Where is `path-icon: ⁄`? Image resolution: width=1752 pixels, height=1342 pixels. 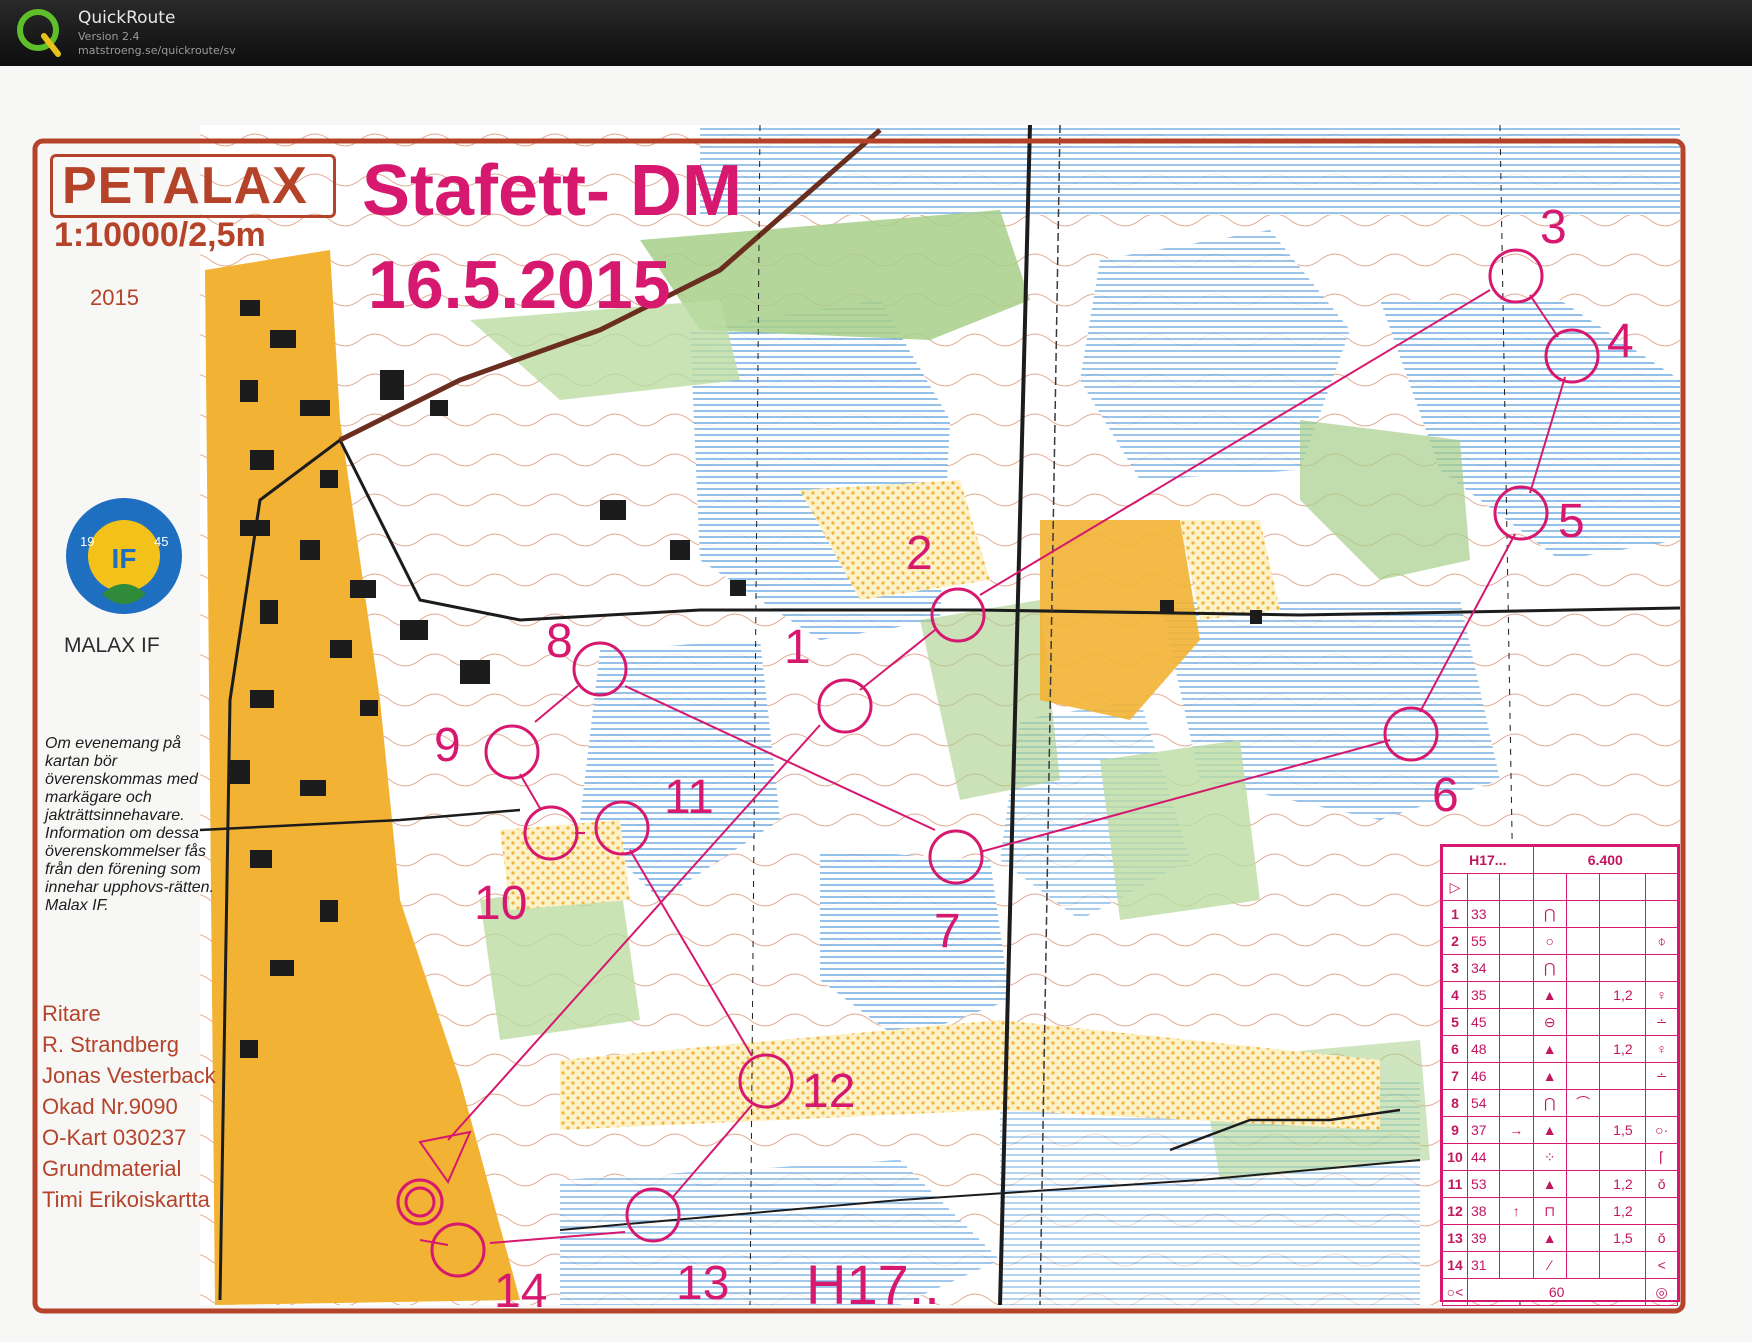
path-icon: ⁄ is located at coordinates (1549, 1265).